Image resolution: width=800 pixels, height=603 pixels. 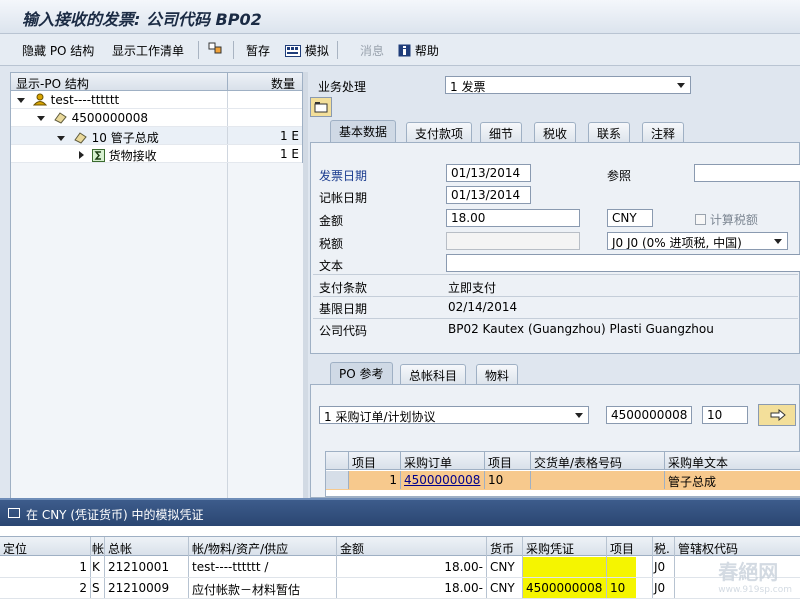 I want to click on col-gl: 总帐, so click(x=146, y=547).